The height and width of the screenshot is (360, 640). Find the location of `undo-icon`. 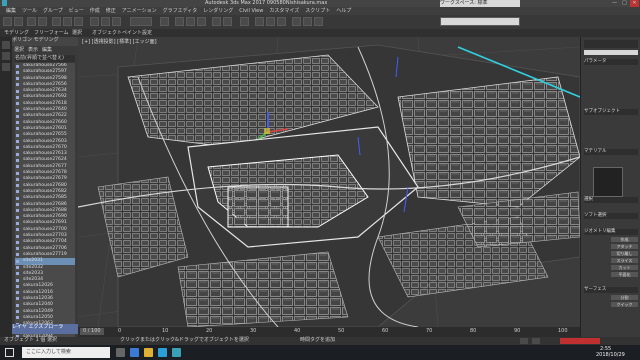

undo-icon is located at coordinates (7, 21).